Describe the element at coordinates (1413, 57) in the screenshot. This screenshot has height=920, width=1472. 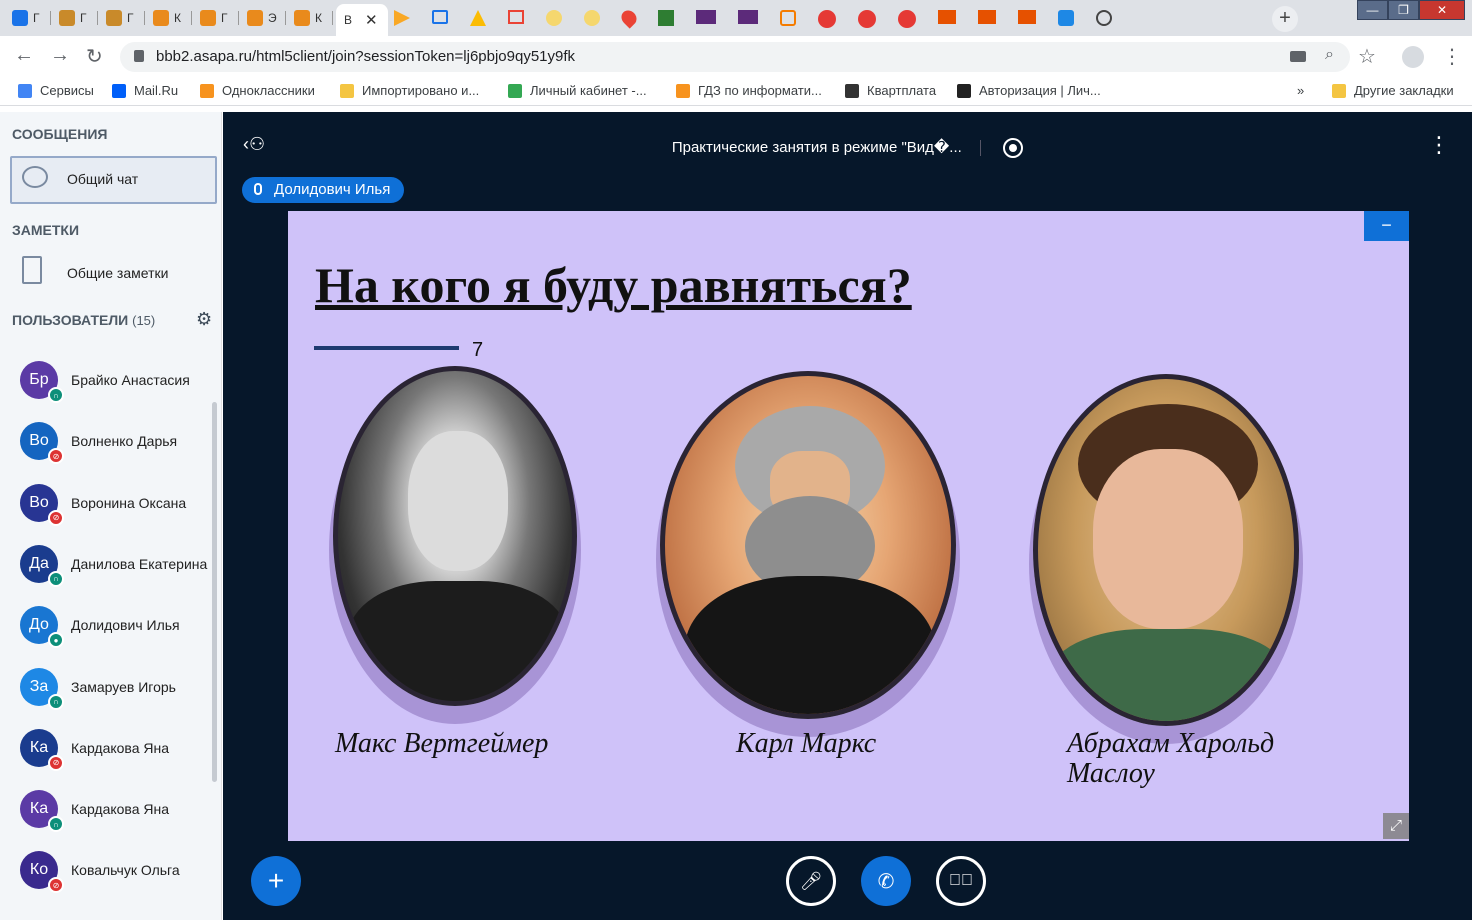
I see `profile-avatar-icon` at that location.